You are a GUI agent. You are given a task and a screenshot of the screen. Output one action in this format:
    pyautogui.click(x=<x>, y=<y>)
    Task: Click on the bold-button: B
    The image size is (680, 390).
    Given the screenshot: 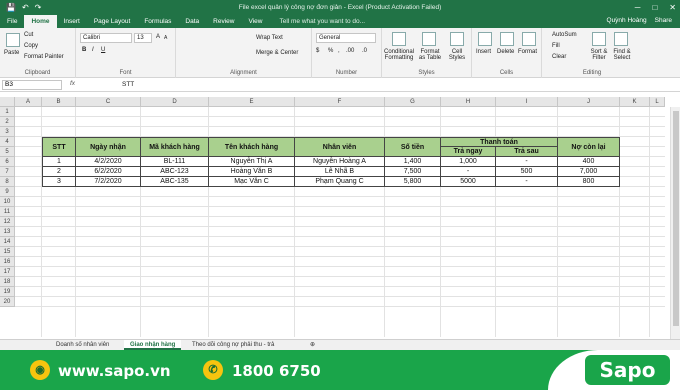 What is the action you would take?
    pyautogui.click(x=84, y=50)
    